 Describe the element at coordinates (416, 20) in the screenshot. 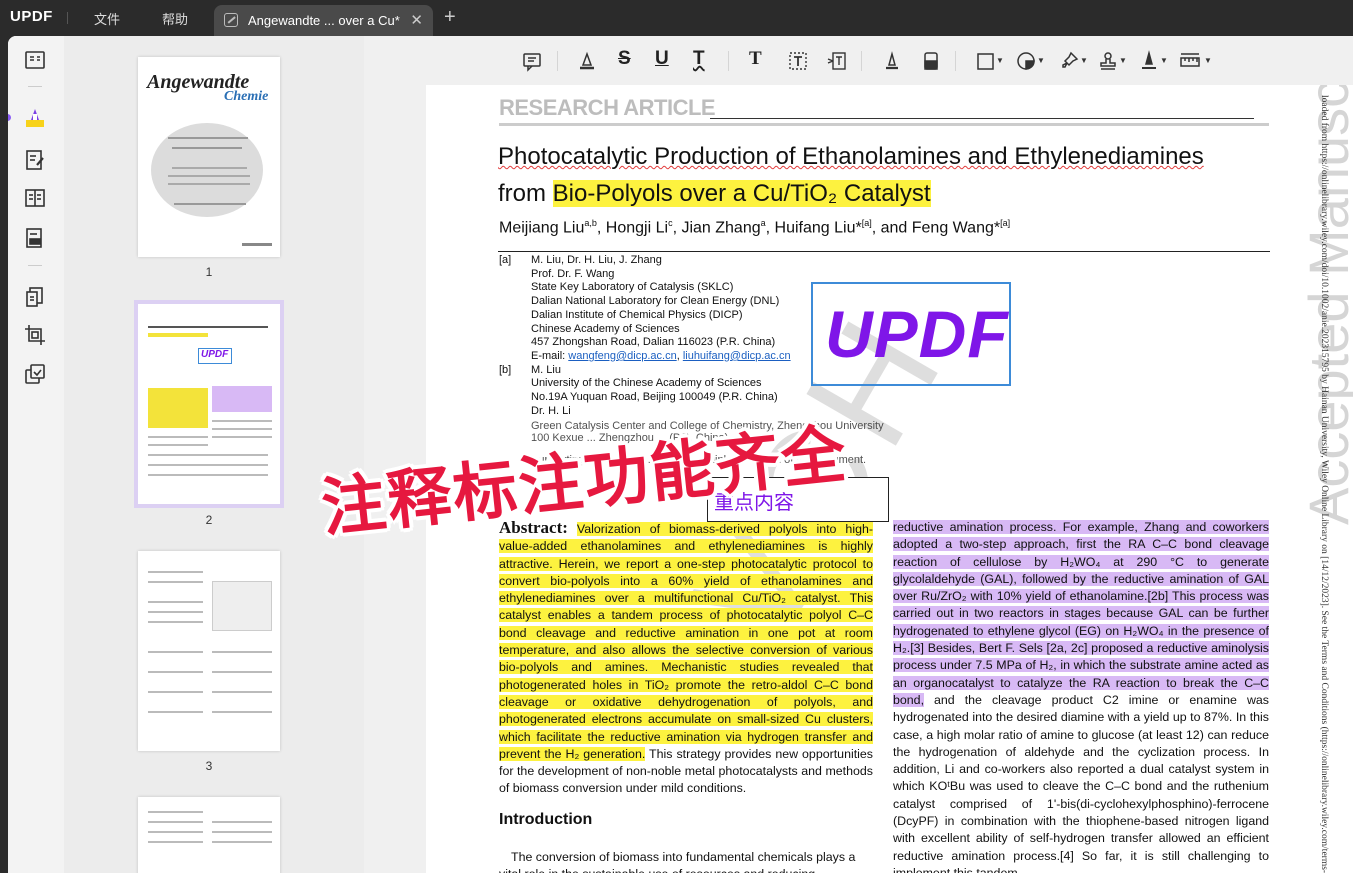

I see `close-tab-icon: ✕` at that location.